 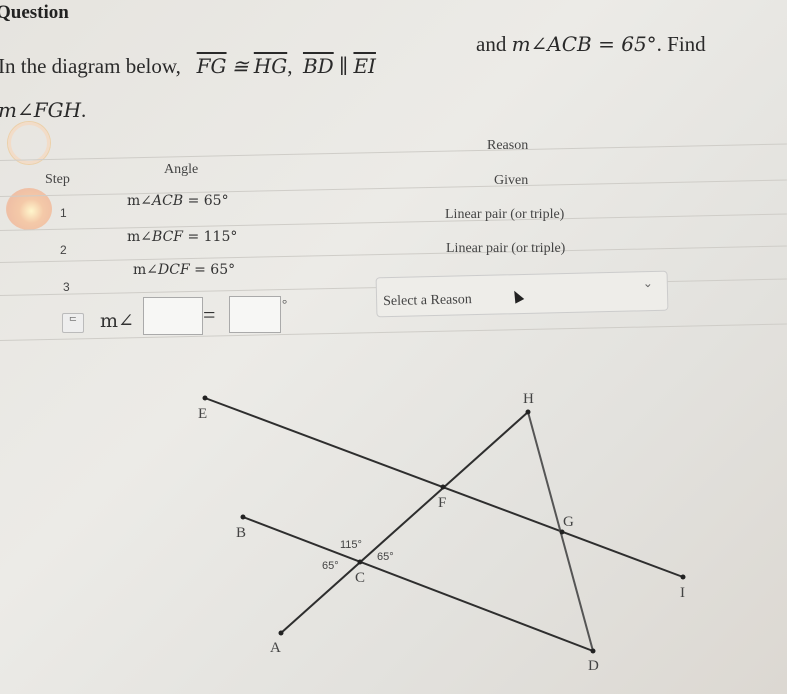 I want to click on line-ah, so click(x=404, y=522).